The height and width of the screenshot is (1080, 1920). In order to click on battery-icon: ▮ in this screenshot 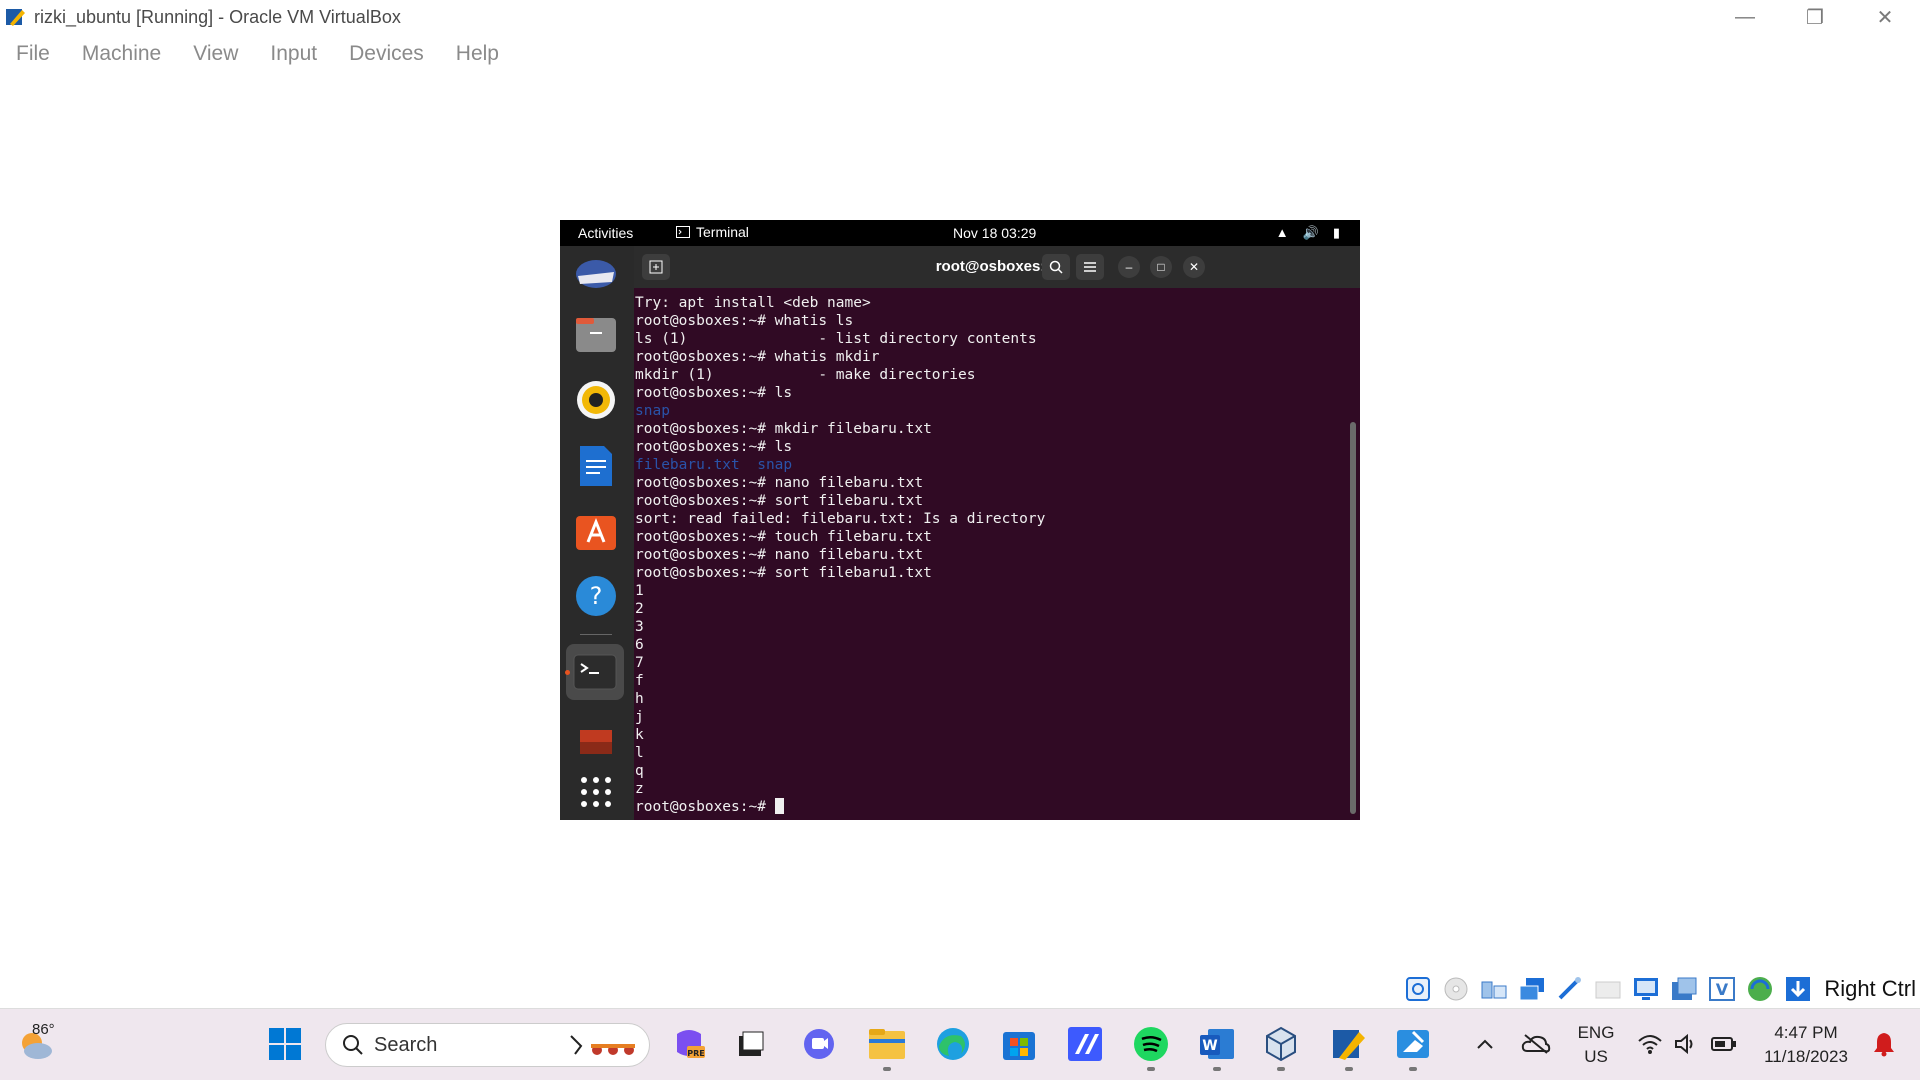, I will do `click(1336, 232)`.